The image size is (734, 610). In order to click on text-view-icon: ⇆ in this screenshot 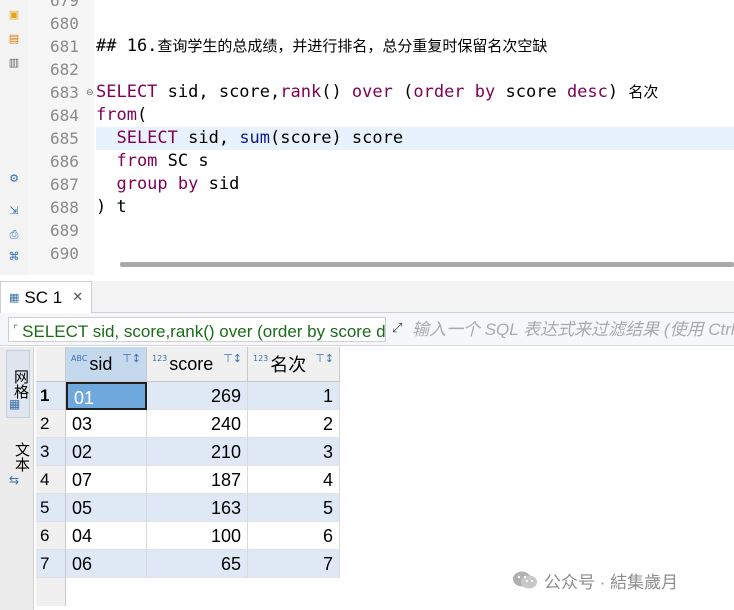, I will do `click(14, 480)`.